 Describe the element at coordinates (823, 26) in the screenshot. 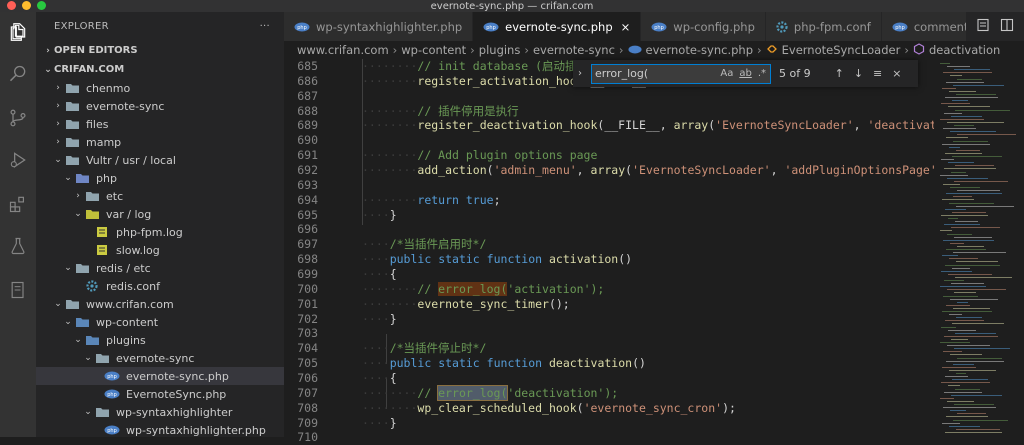

I see `editor-tab: php-fpm.conf` at that location.